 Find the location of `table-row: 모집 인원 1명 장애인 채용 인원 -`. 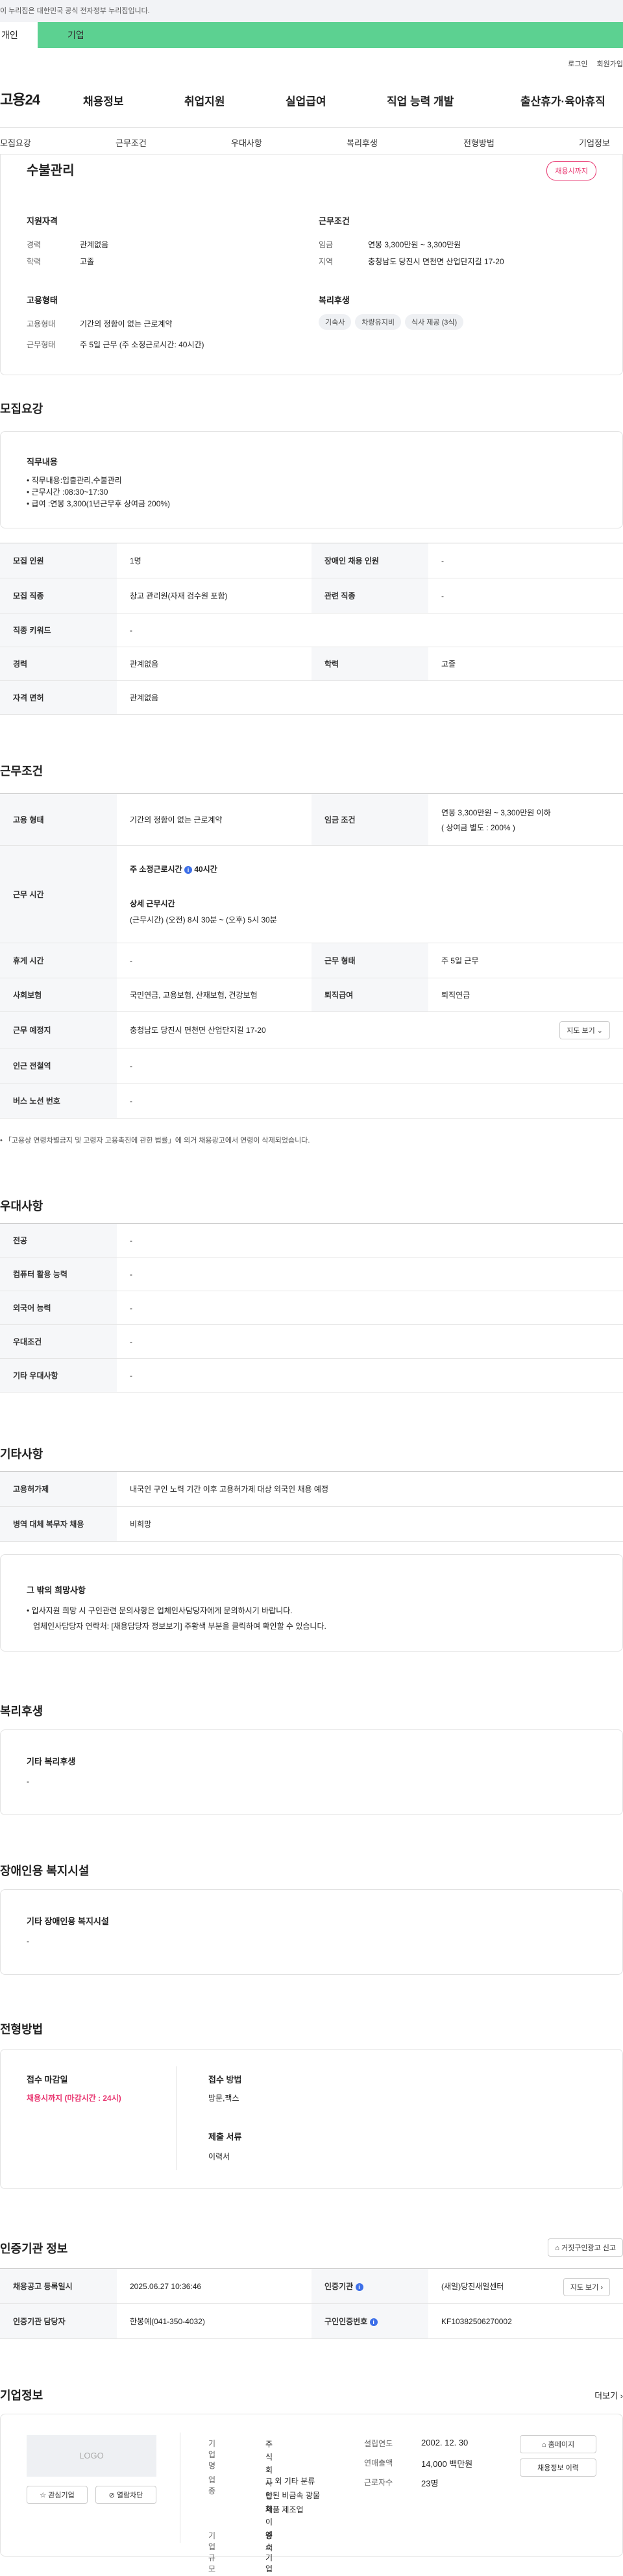

table-row: 모집 인원 1명 장애인 채용 인원 - is located at coordinates (311, 560).